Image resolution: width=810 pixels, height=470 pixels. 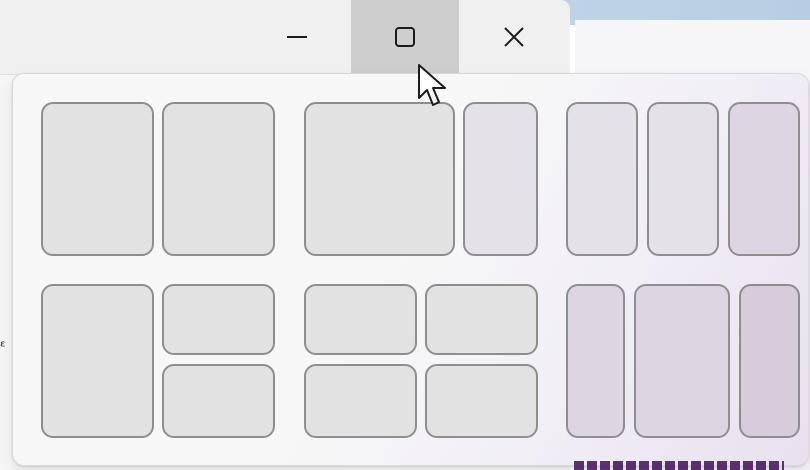 I want to click on maximize-icon, so click(x=405, y=37).